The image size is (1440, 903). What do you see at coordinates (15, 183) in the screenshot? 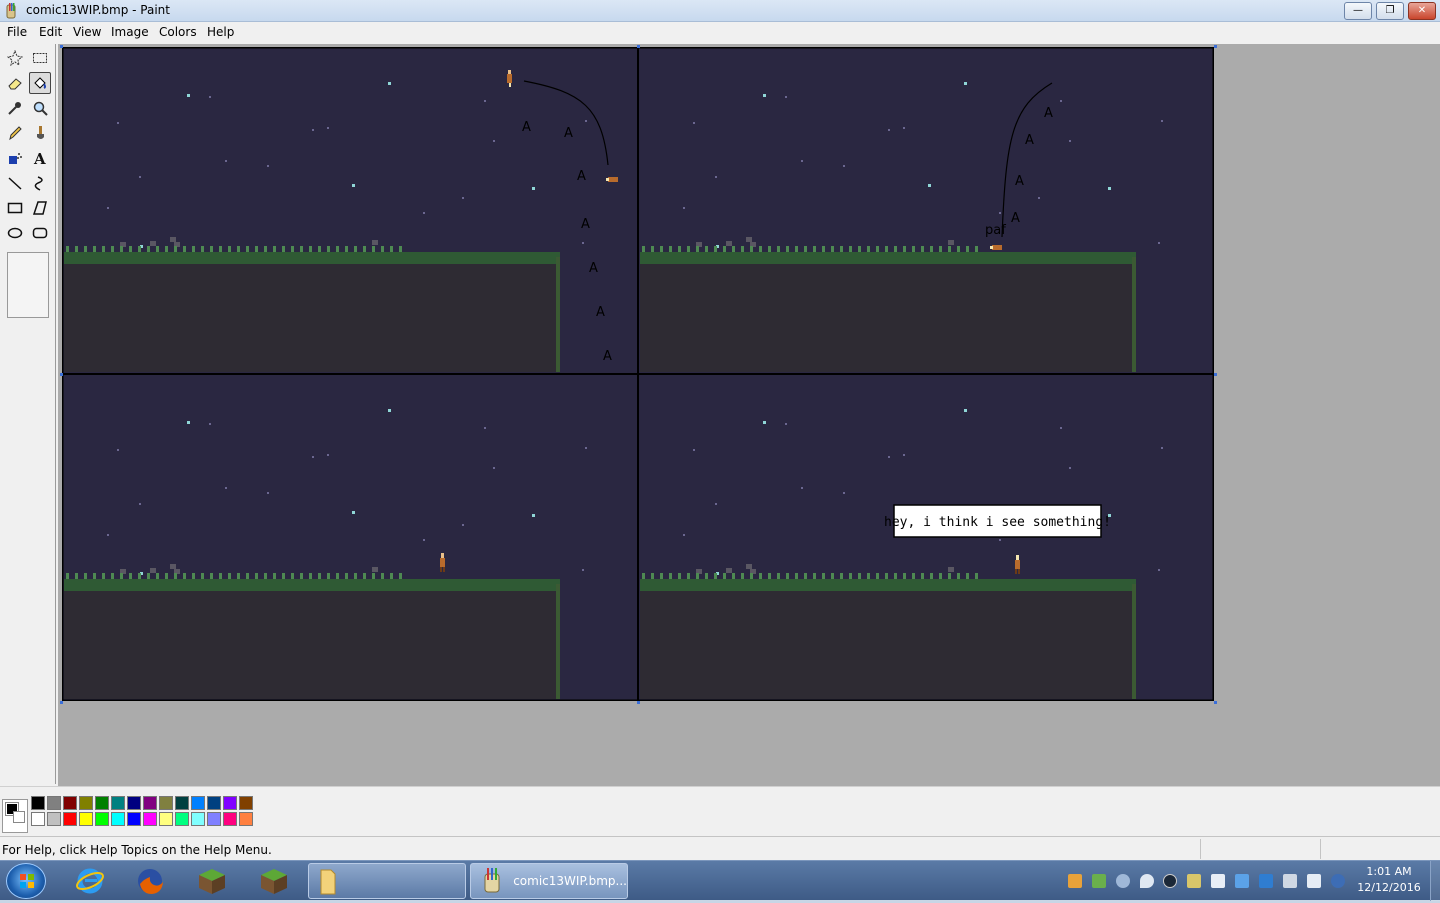
I see `line-tool` at bounding box center [15, 183].